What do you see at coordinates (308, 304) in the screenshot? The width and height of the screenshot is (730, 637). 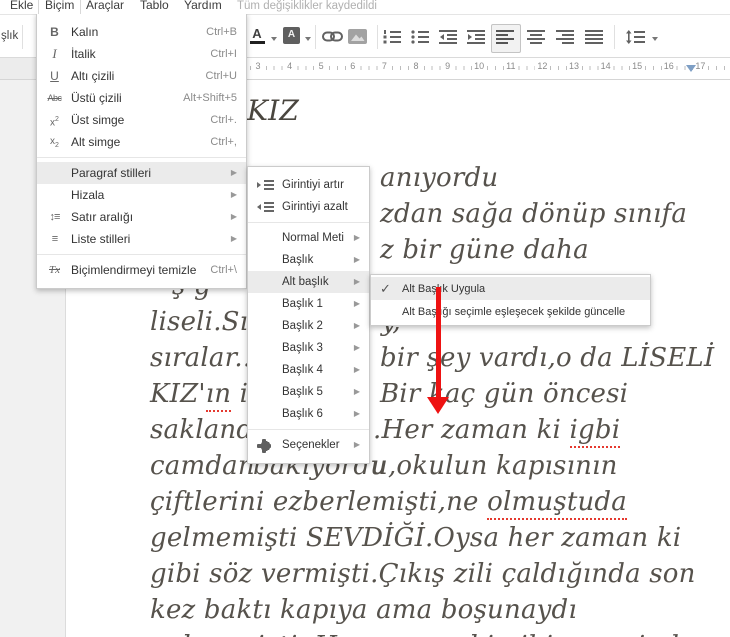 I see `menu-item-baslik-1: Başlık 1 ▶` at bounding box center [308, 304].